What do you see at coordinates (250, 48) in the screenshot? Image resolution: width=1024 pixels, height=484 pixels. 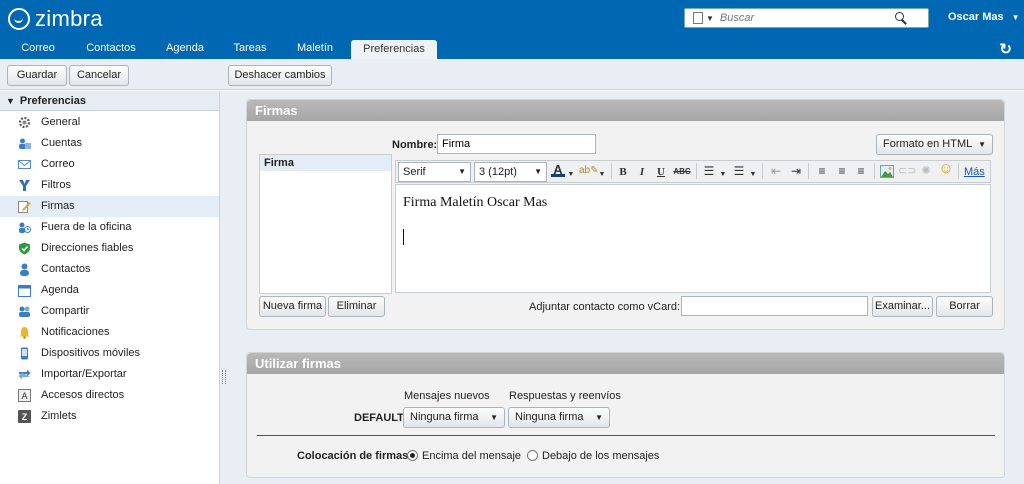 I see `tab-tareas: Tareas` at bounding box center [250, 48].